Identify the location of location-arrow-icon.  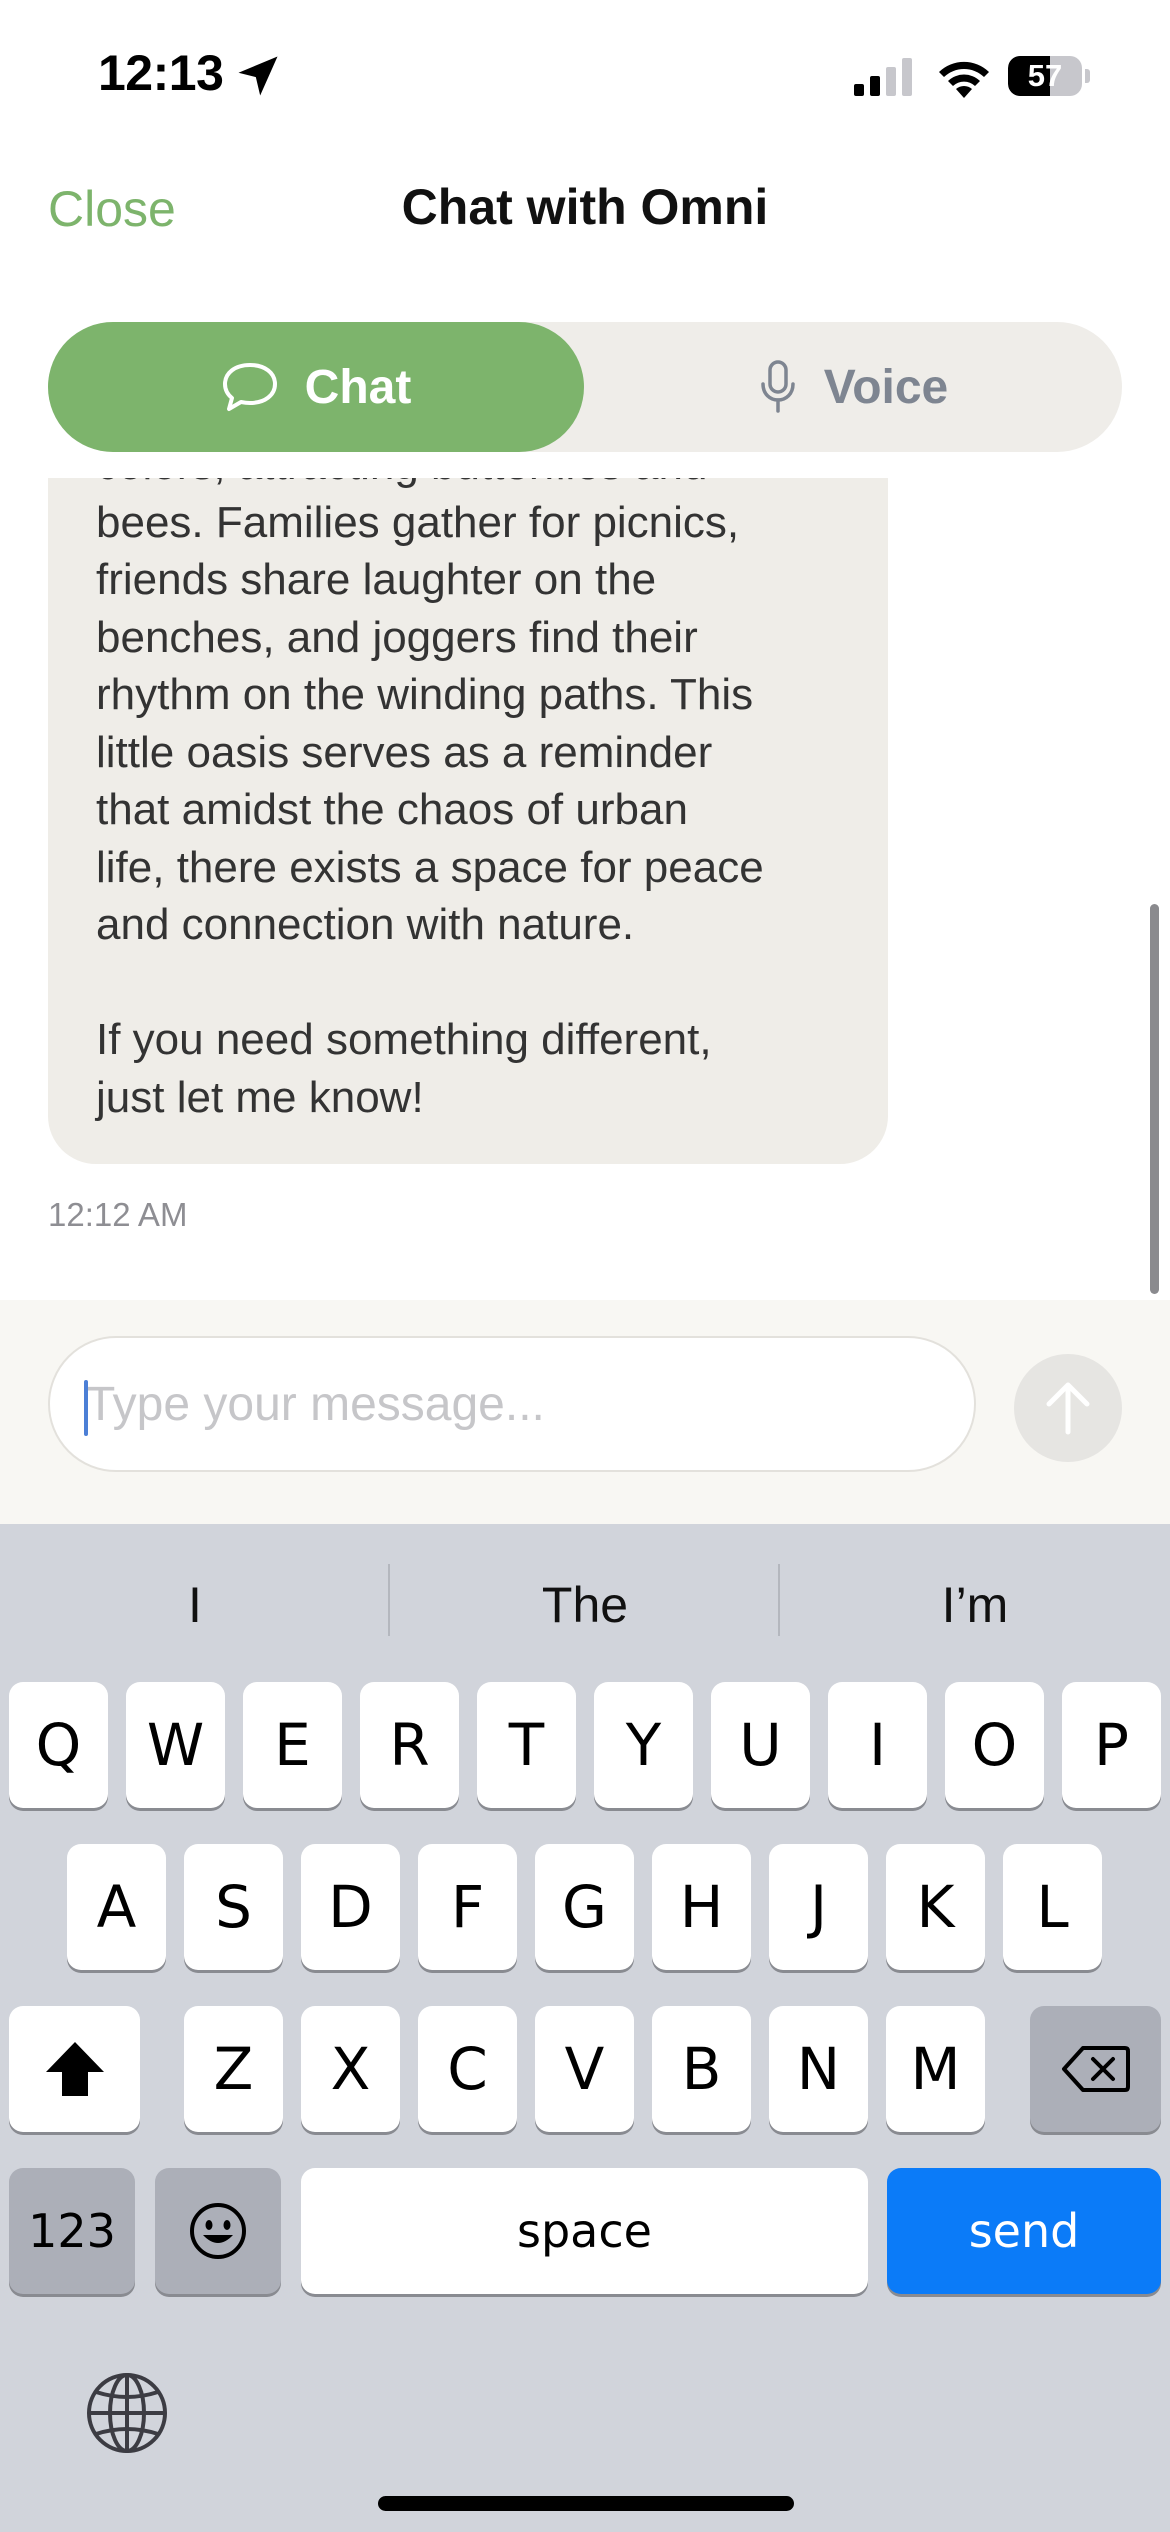
(258, 76).